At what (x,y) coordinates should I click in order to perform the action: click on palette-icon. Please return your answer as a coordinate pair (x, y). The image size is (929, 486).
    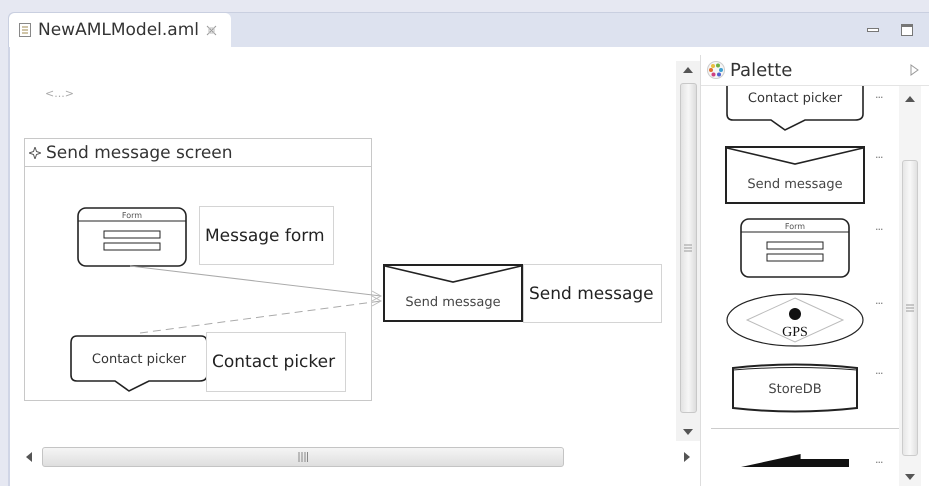
    Looking at the image, I should click on (716, 70).